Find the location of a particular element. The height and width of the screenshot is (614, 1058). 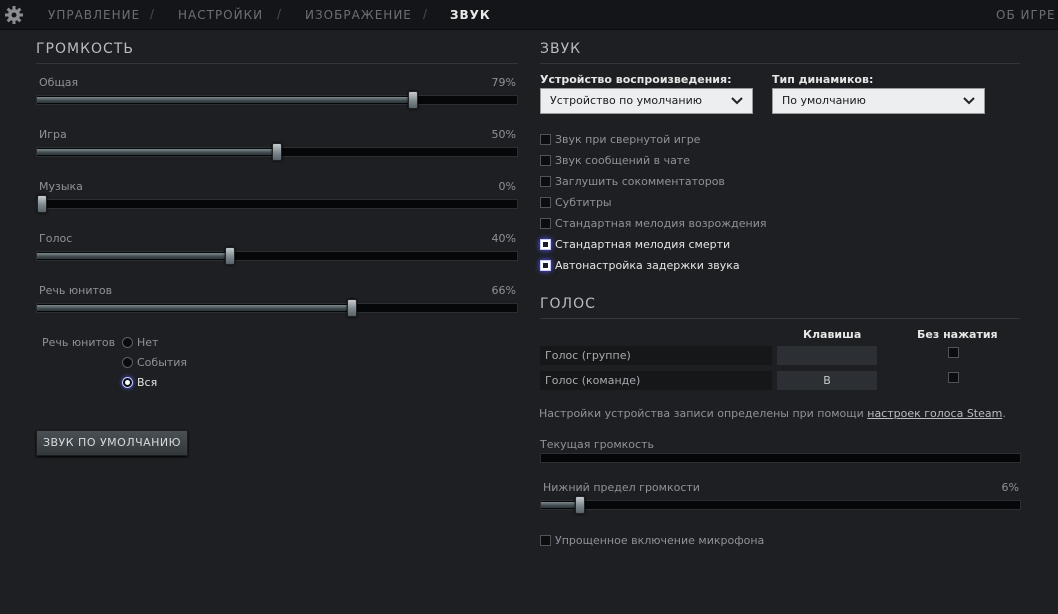

master-volume-knob is located at coordinates (413, 100).